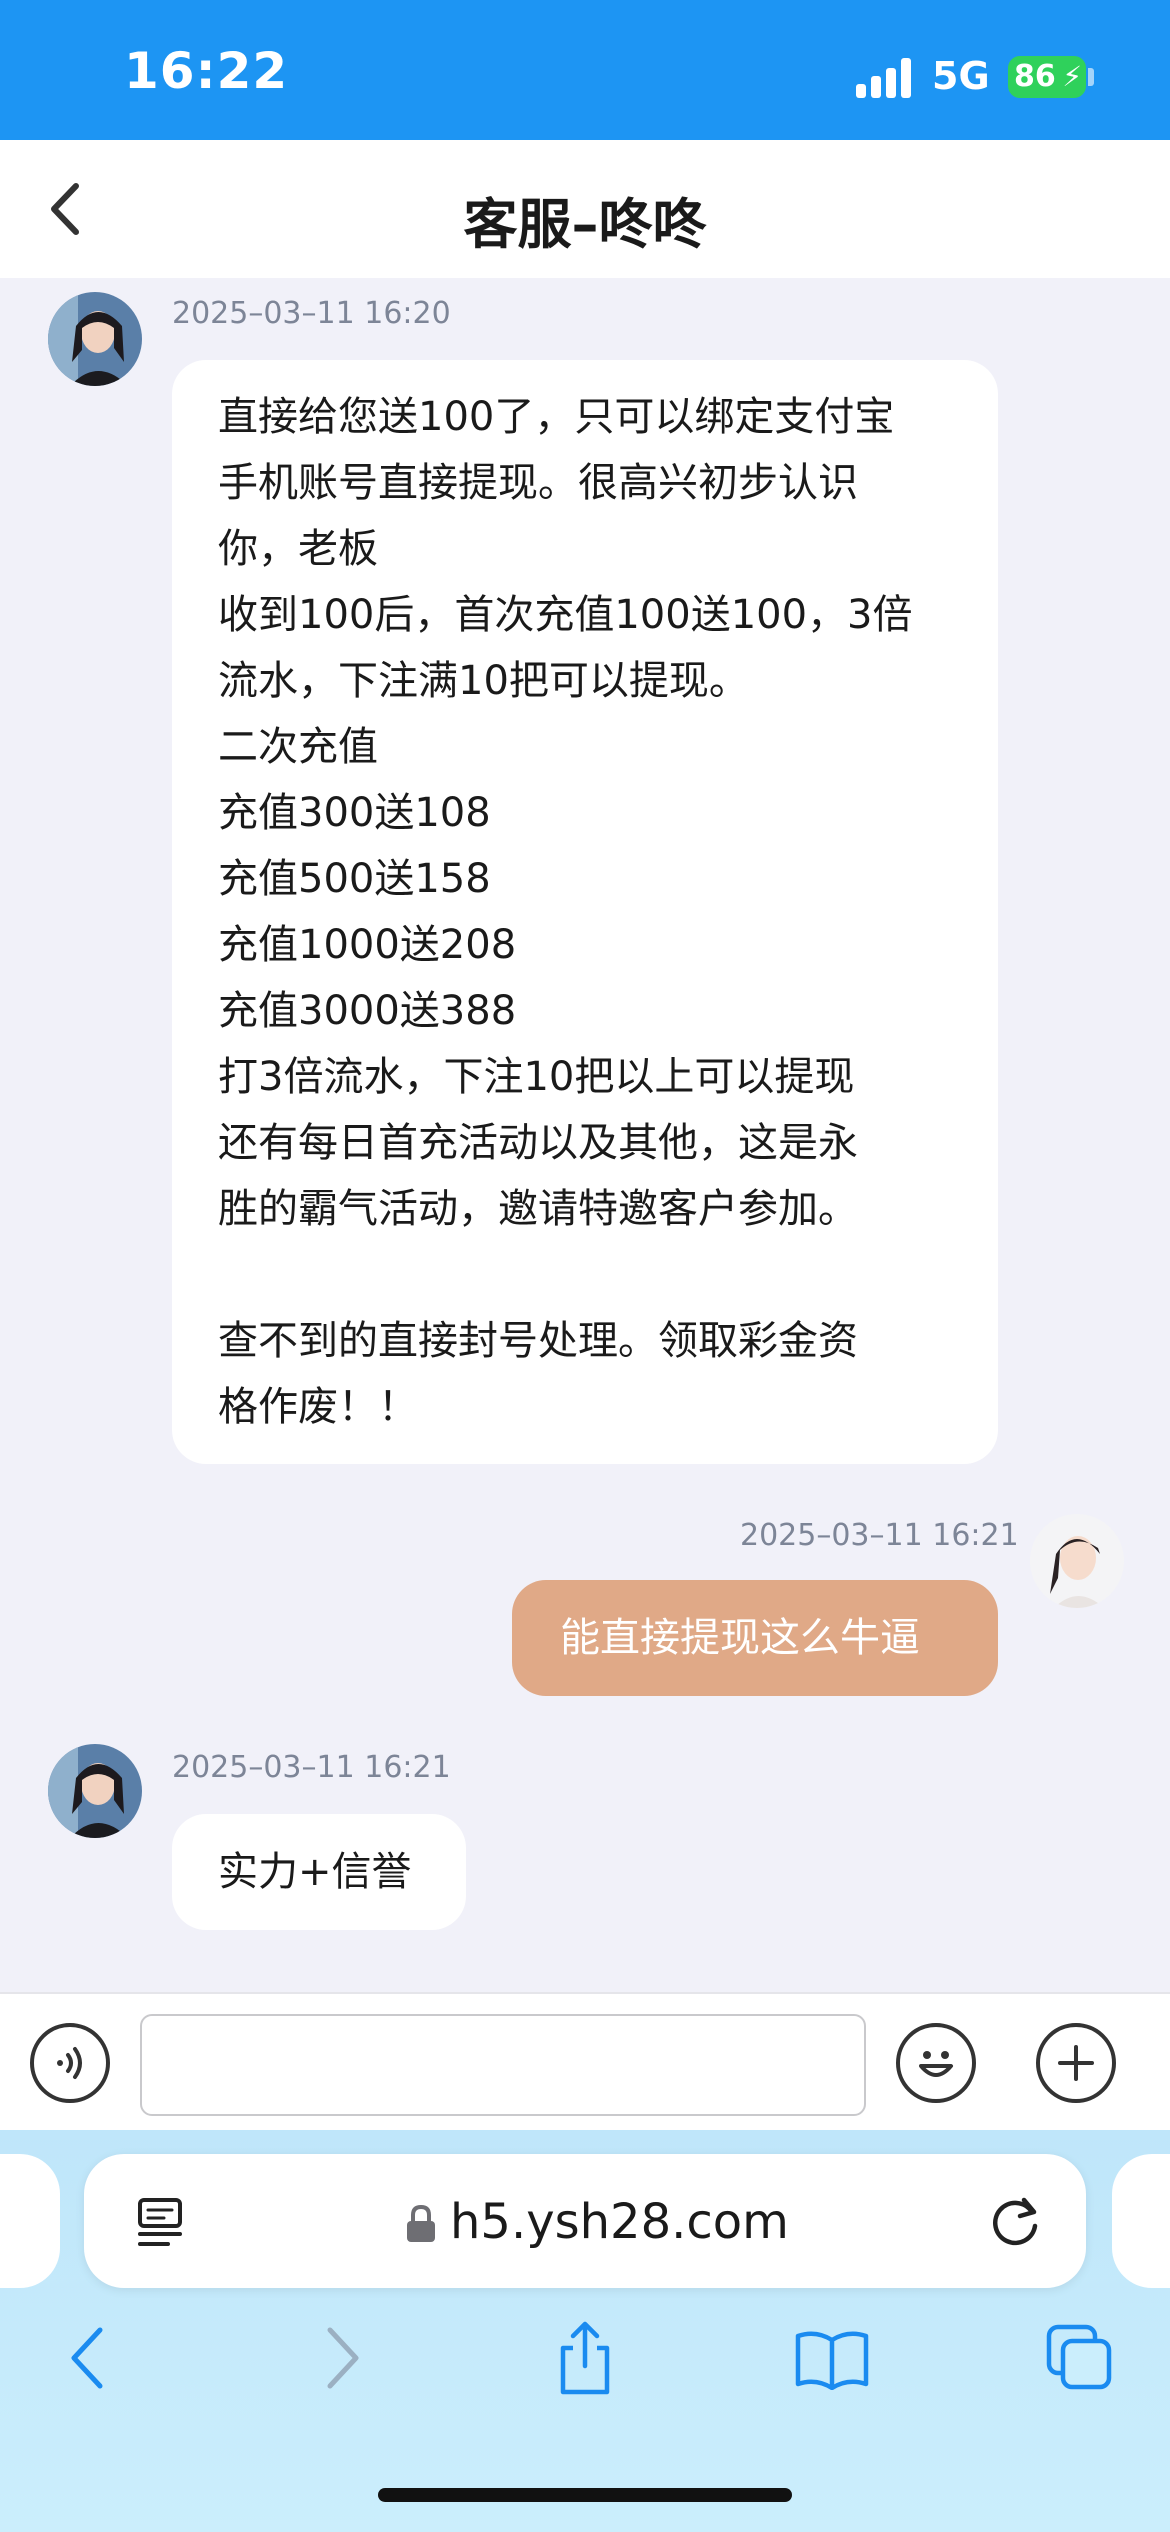  Describe the element at coordinates (585, 1275) in the screenshot. I see `message-line` at that location.